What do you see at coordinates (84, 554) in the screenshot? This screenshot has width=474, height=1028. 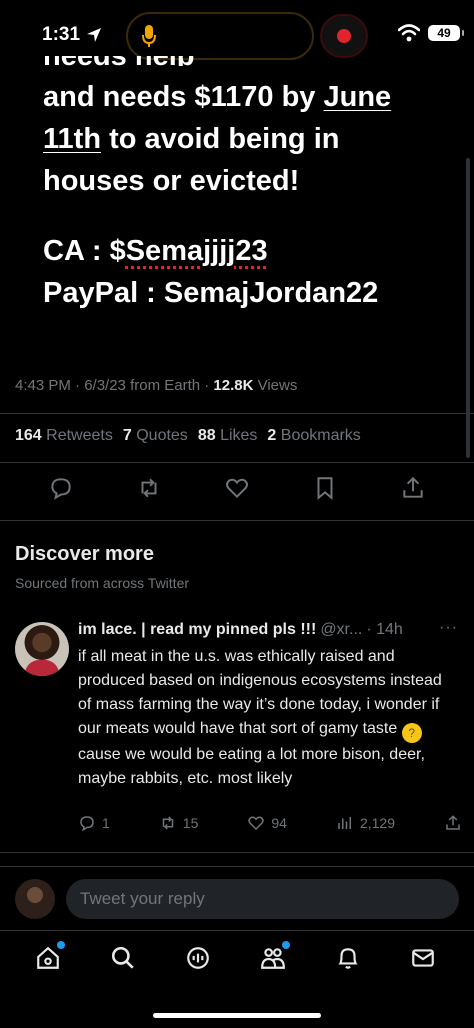 I see `discover-title: Discover more` at bounding box center [84, 554].